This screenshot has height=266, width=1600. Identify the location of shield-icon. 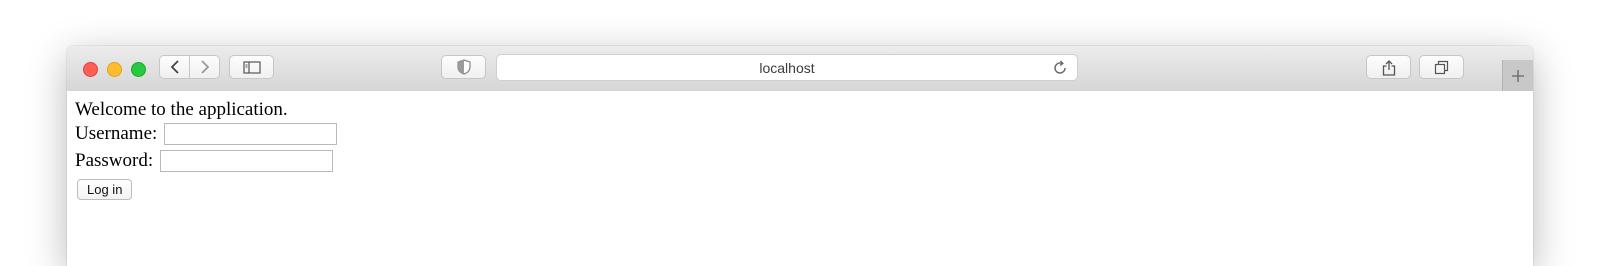
(463, 67).